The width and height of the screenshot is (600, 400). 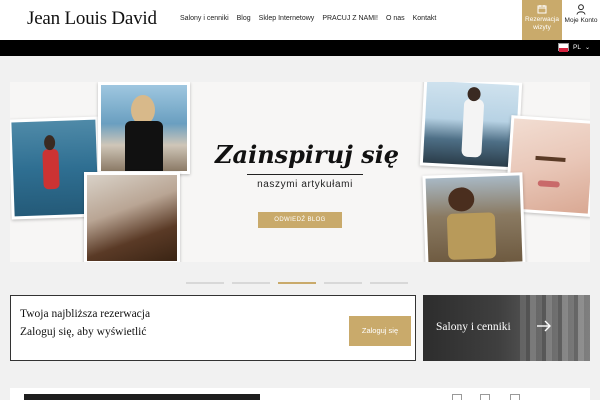 I want to click on visit-blog-button: ODWIEDŹ BLOG, so click(x=300, y=220).